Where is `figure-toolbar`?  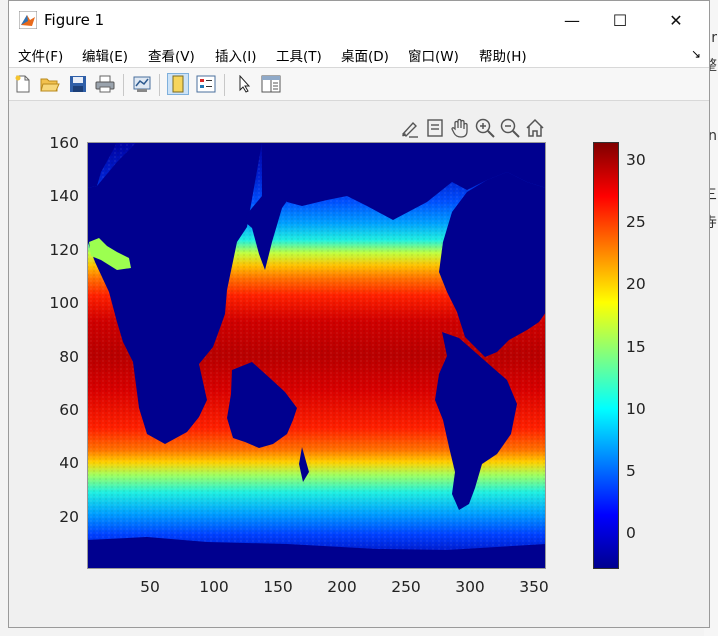
figure-toolbar is located at coordinates (359, 84).